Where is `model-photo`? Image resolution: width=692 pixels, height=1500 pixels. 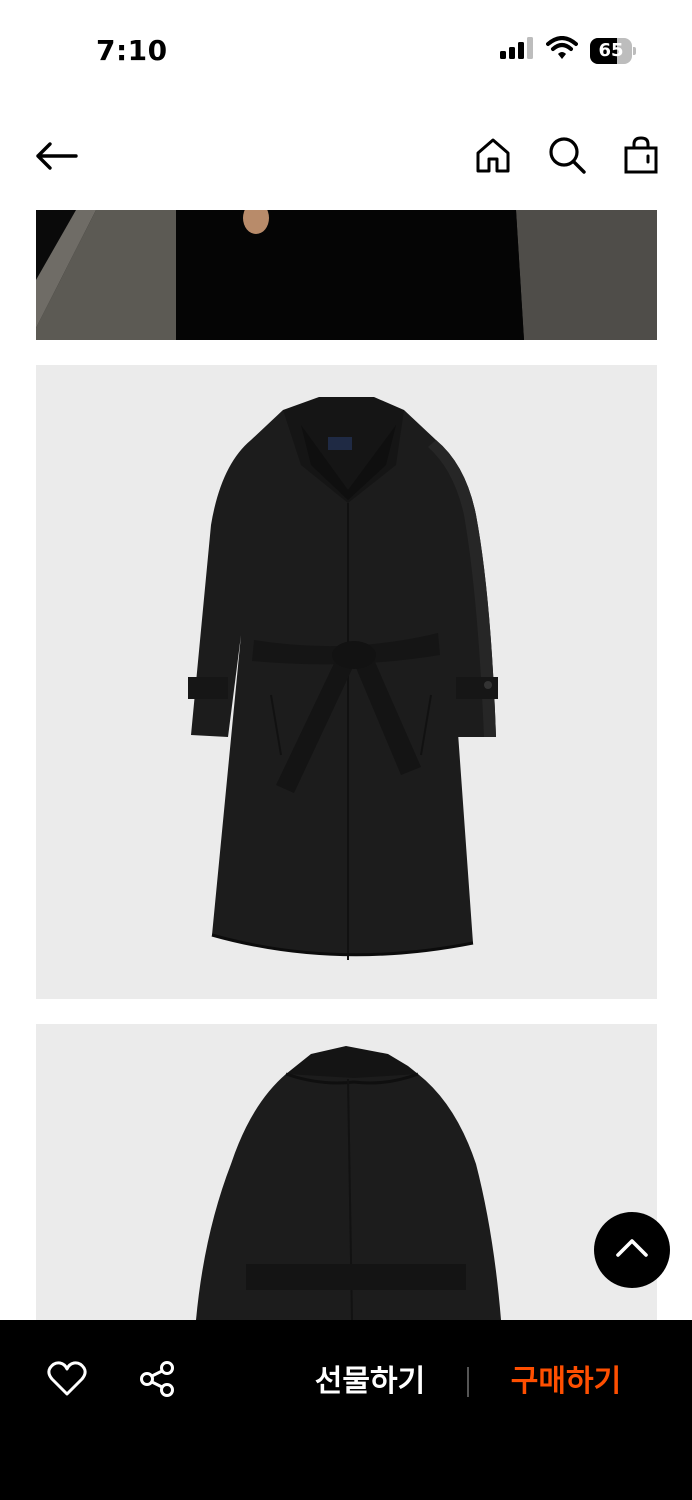
model-photo is located at coordinates (346, 275).